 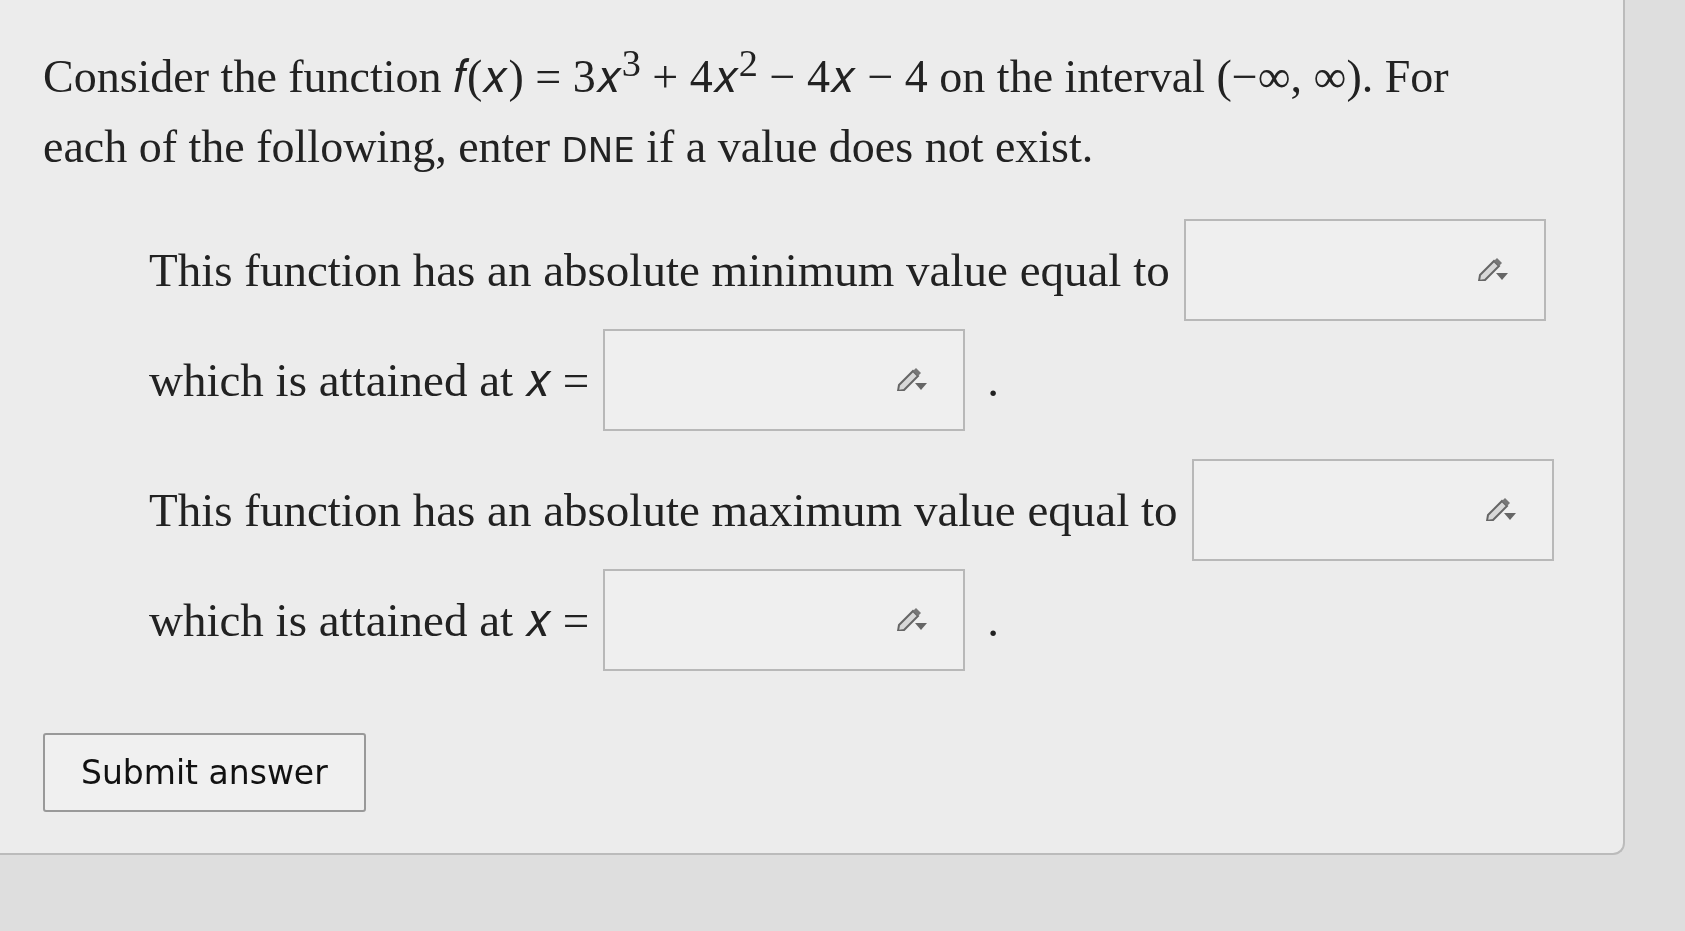 I want to click on submit-button: Submit answer, so click(x=204, y=773).